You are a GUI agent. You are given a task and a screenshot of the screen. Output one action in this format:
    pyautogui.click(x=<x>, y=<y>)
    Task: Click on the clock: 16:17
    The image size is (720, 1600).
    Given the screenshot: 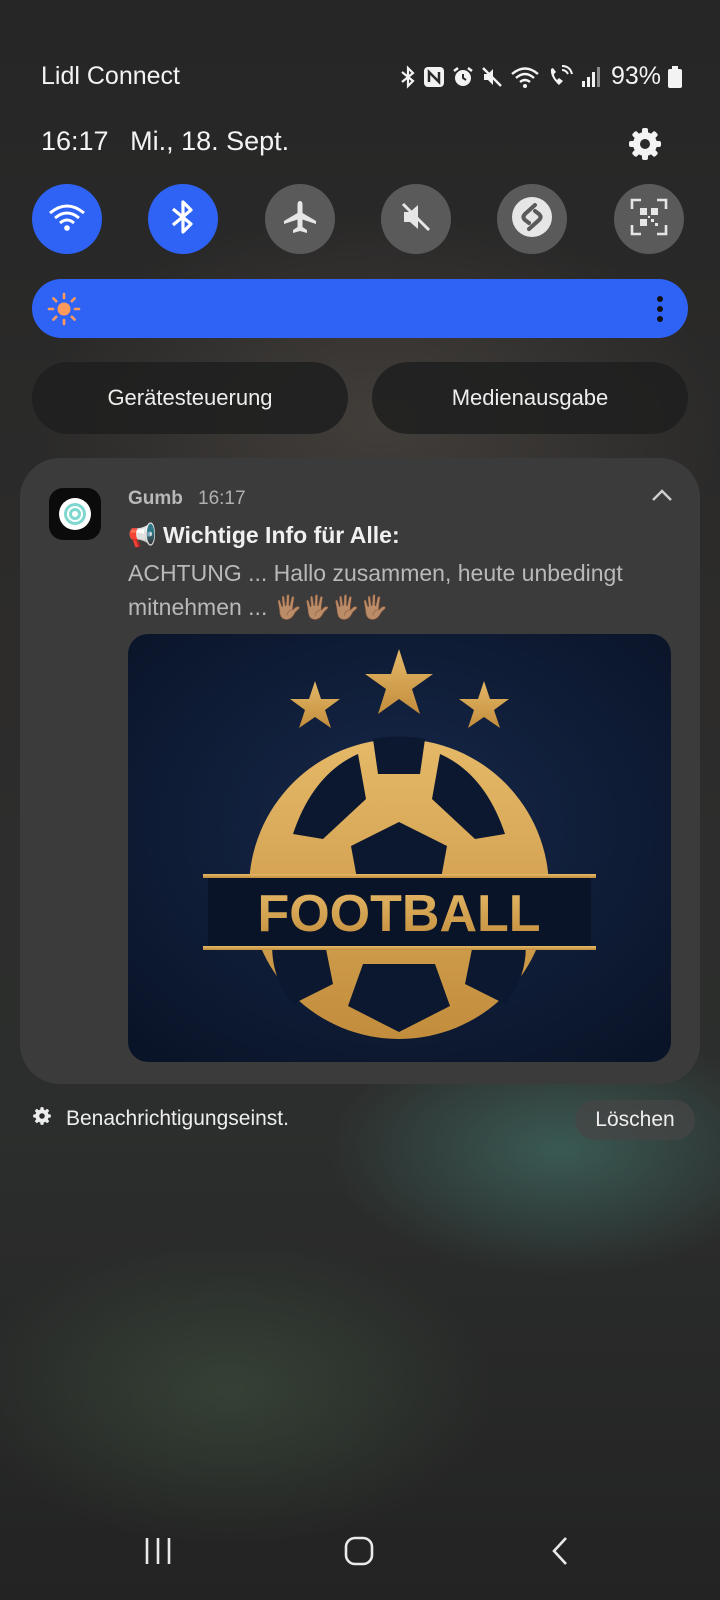 What is the action you would take?
    pyautogui.click(x=75, y=141)
    